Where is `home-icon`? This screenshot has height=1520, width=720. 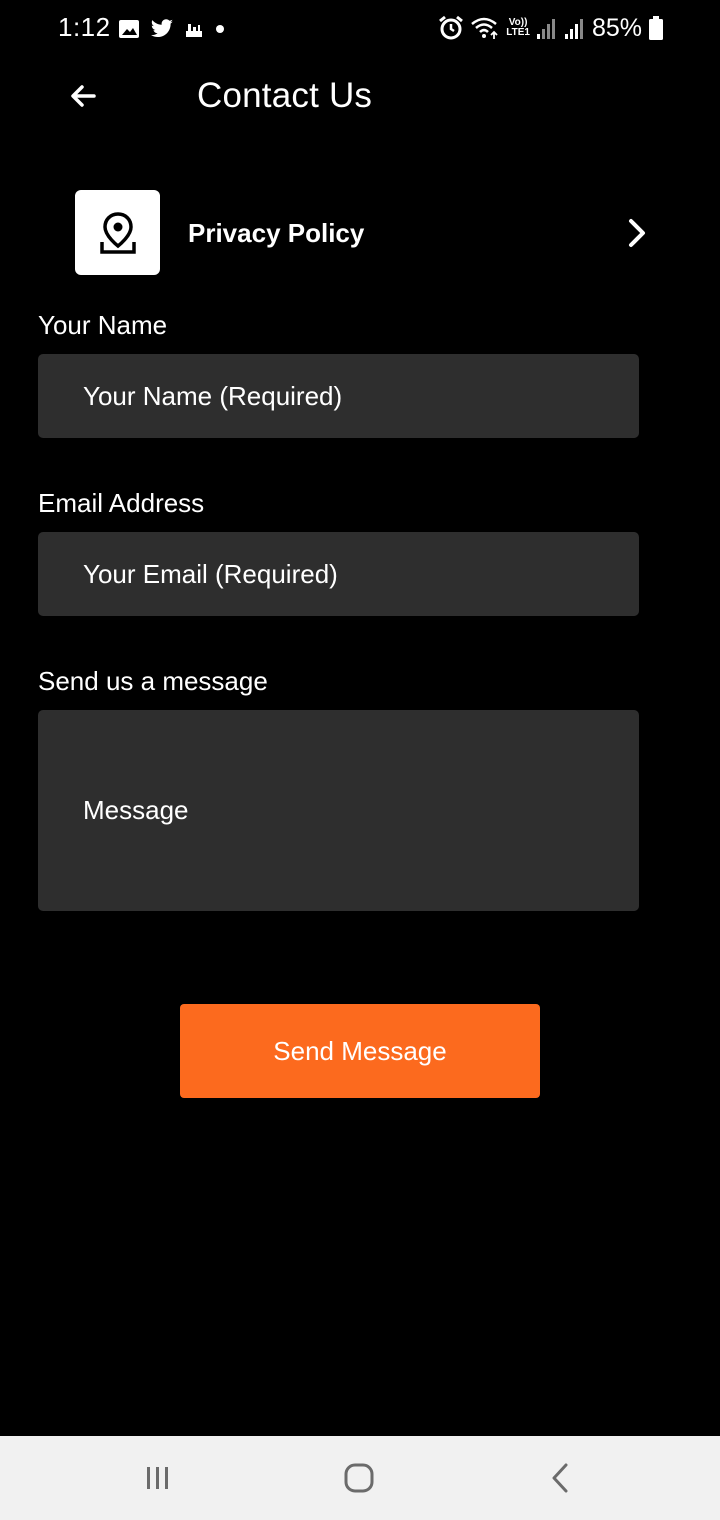
home-icon is located at coordinates (359, 1478).